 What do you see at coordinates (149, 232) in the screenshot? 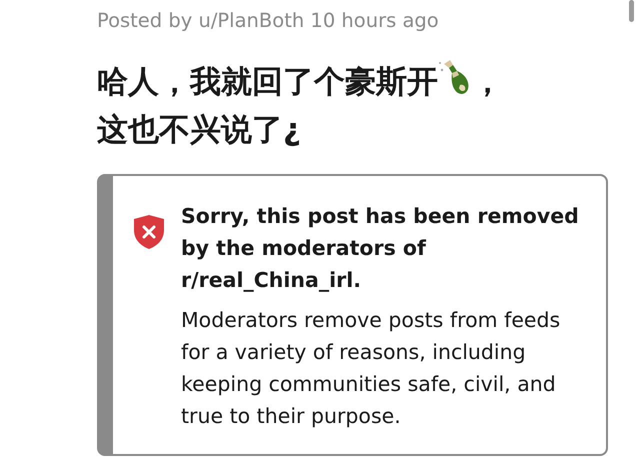
I see `shield-x-icon` at bounding box center [149, 232].